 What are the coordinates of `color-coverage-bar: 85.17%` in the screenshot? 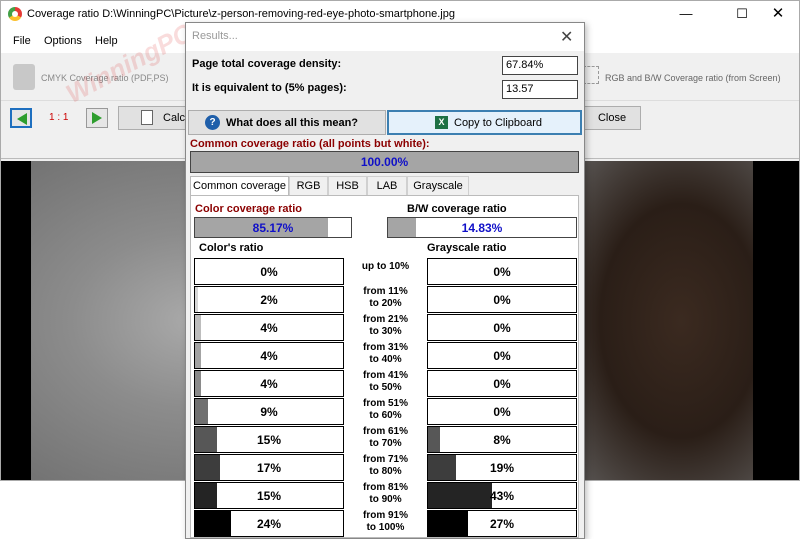 It's located at (273, 227).